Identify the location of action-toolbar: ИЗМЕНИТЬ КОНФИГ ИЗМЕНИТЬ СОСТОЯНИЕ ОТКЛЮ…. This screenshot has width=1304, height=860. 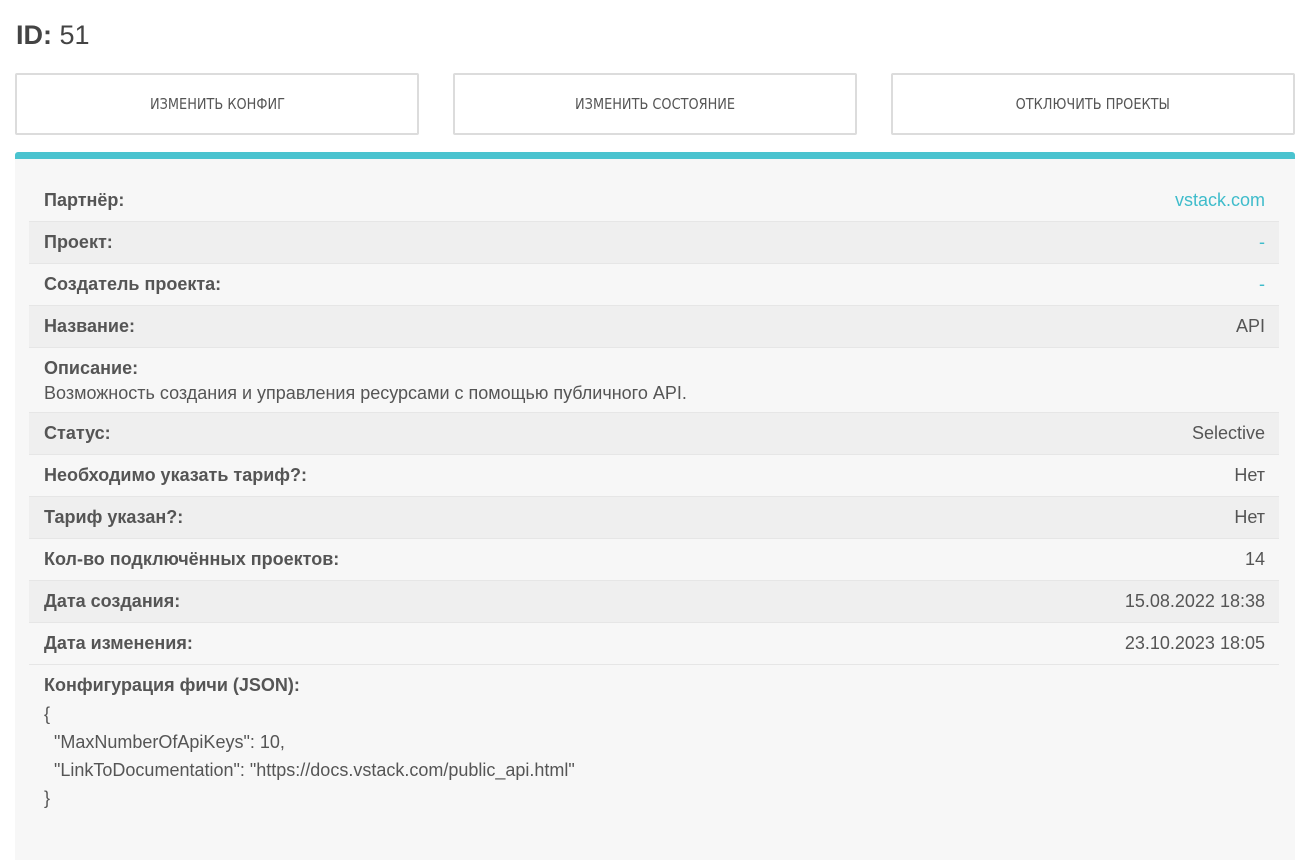
(655, 105).